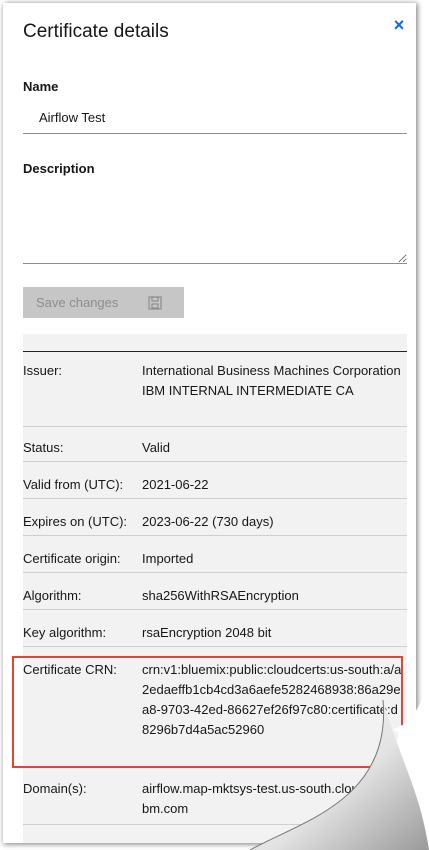 The image size is (429, 850). What do you see at coordinates (72, 558) in the screenshot?
I see `detail-key: Certificate origin:` at bounding box center [72, 558].